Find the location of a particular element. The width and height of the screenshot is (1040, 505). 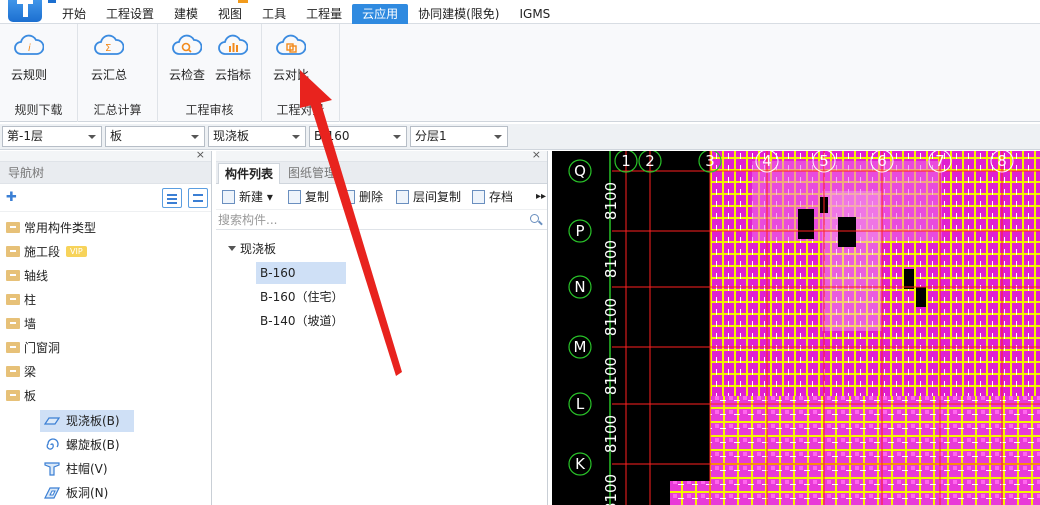

cloud-rules-button: i 云规则 is located at coordinates (29, 57).